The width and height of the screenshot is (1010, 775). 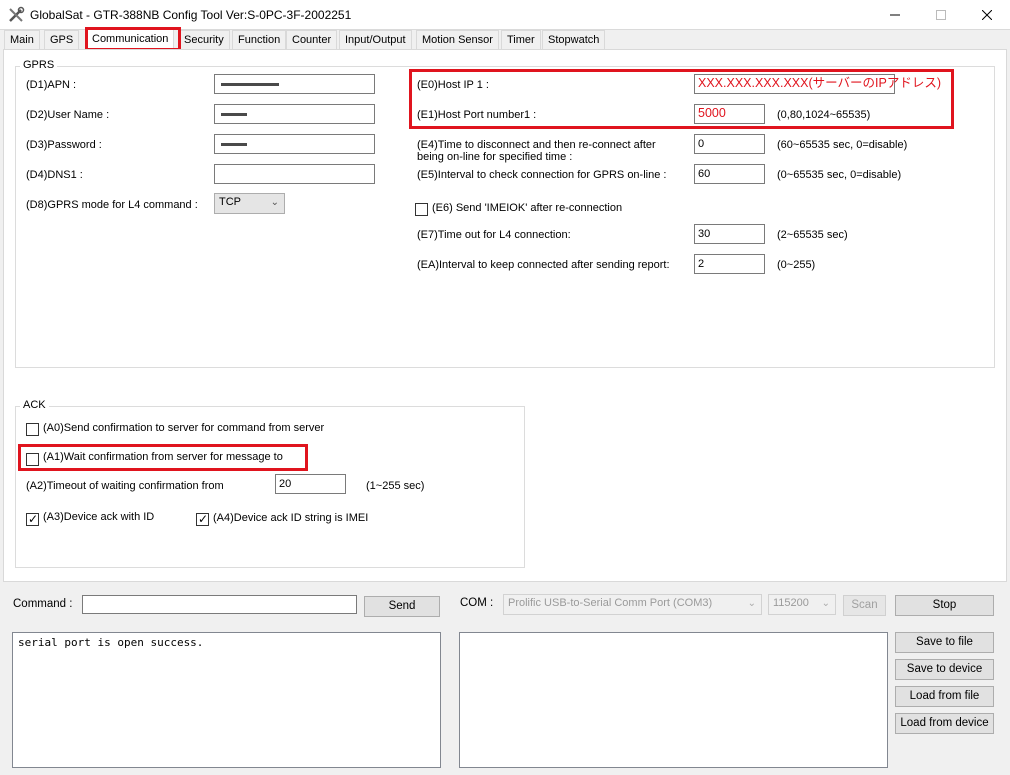 What do you see at coordinates (62, 39) in the screenshot?
I see `tab-gps: GPS` at bounding box center [62, 39].